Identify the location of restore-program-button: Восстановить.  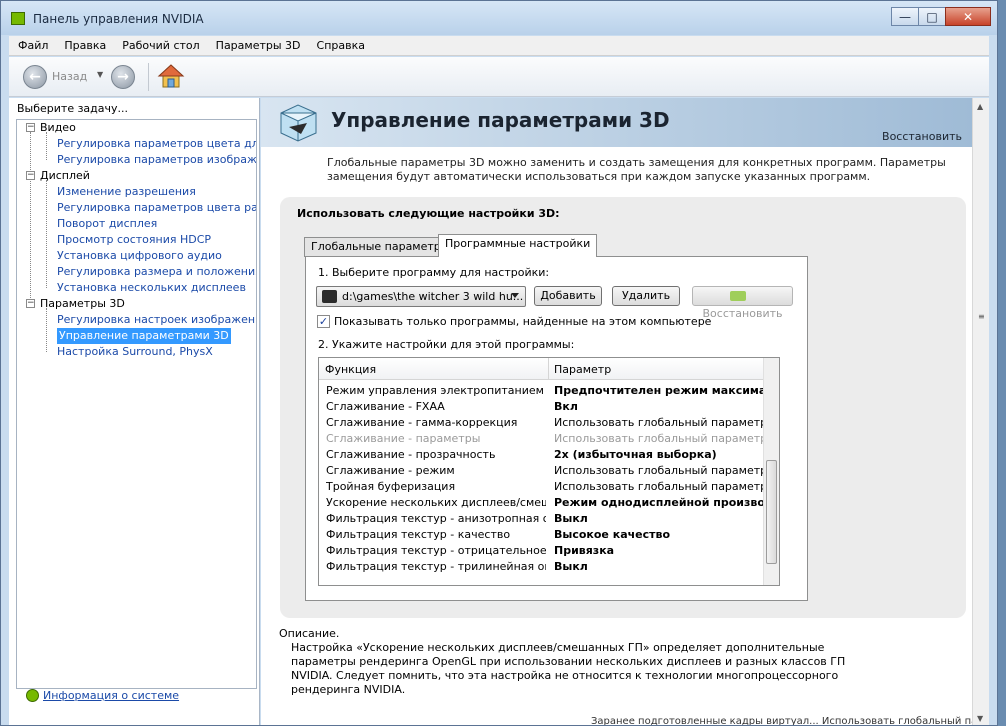
(742, 303).